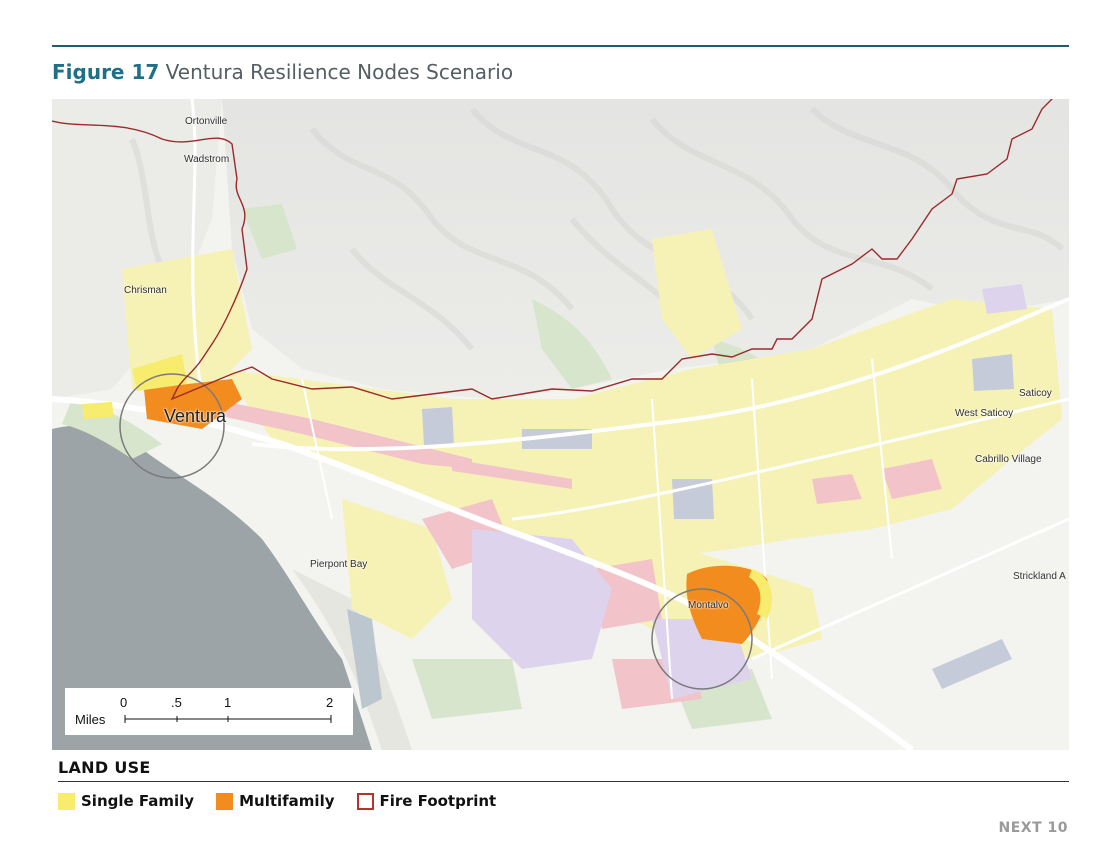 The image size is (1120, 855). I want to click on place-label-wadstrom: Wadstrom, so click(207, 159).